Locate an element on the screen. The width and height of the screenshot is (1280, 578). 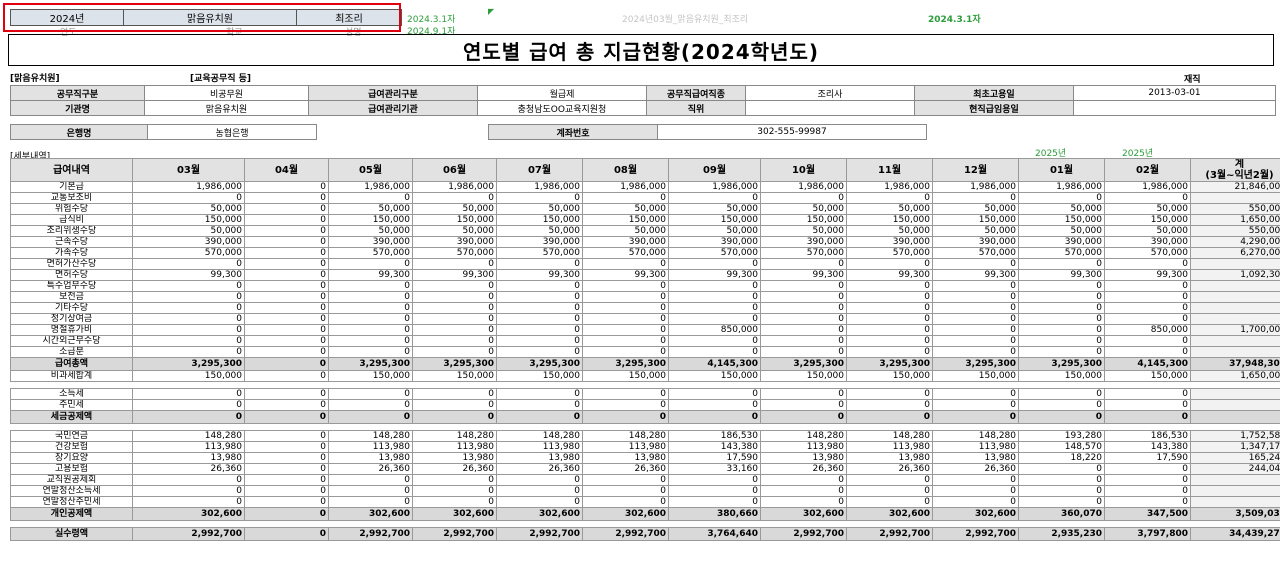
date-note-3: 2024.3.1자 is located at coordinates (954, 20).